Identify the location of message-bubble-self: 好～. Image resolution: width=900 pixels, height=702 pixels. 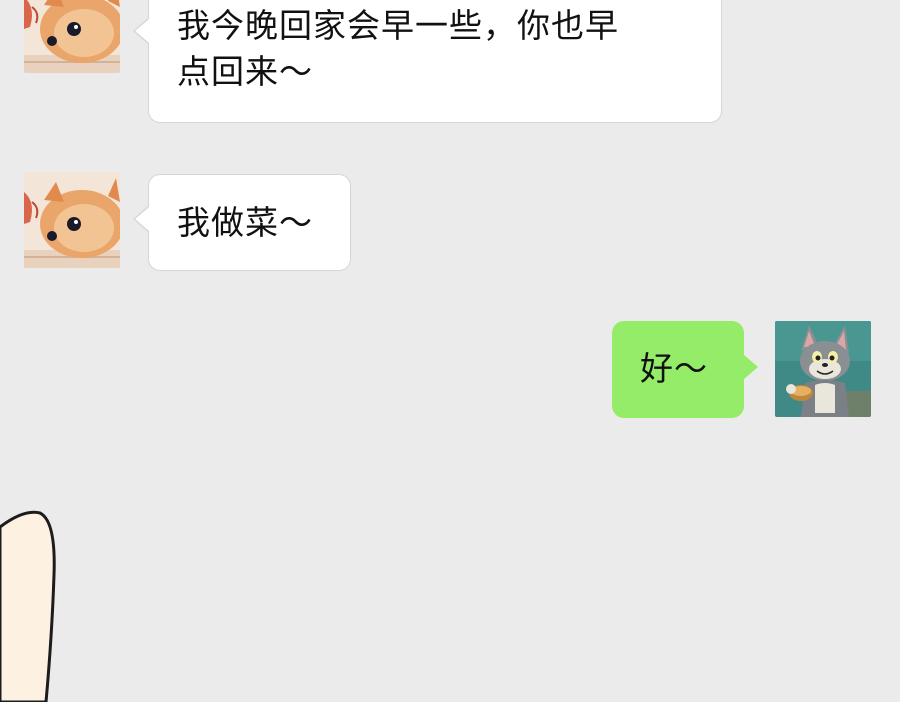
(685, 369).